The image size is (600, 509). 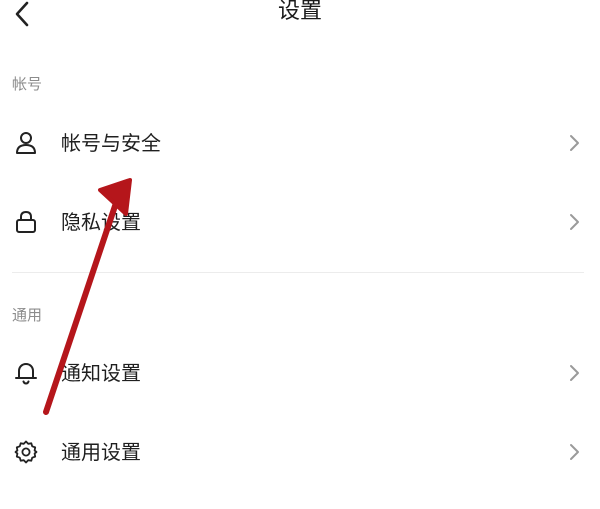 I want to click on row-label: 隐私设置, so click(x=101, y=222).